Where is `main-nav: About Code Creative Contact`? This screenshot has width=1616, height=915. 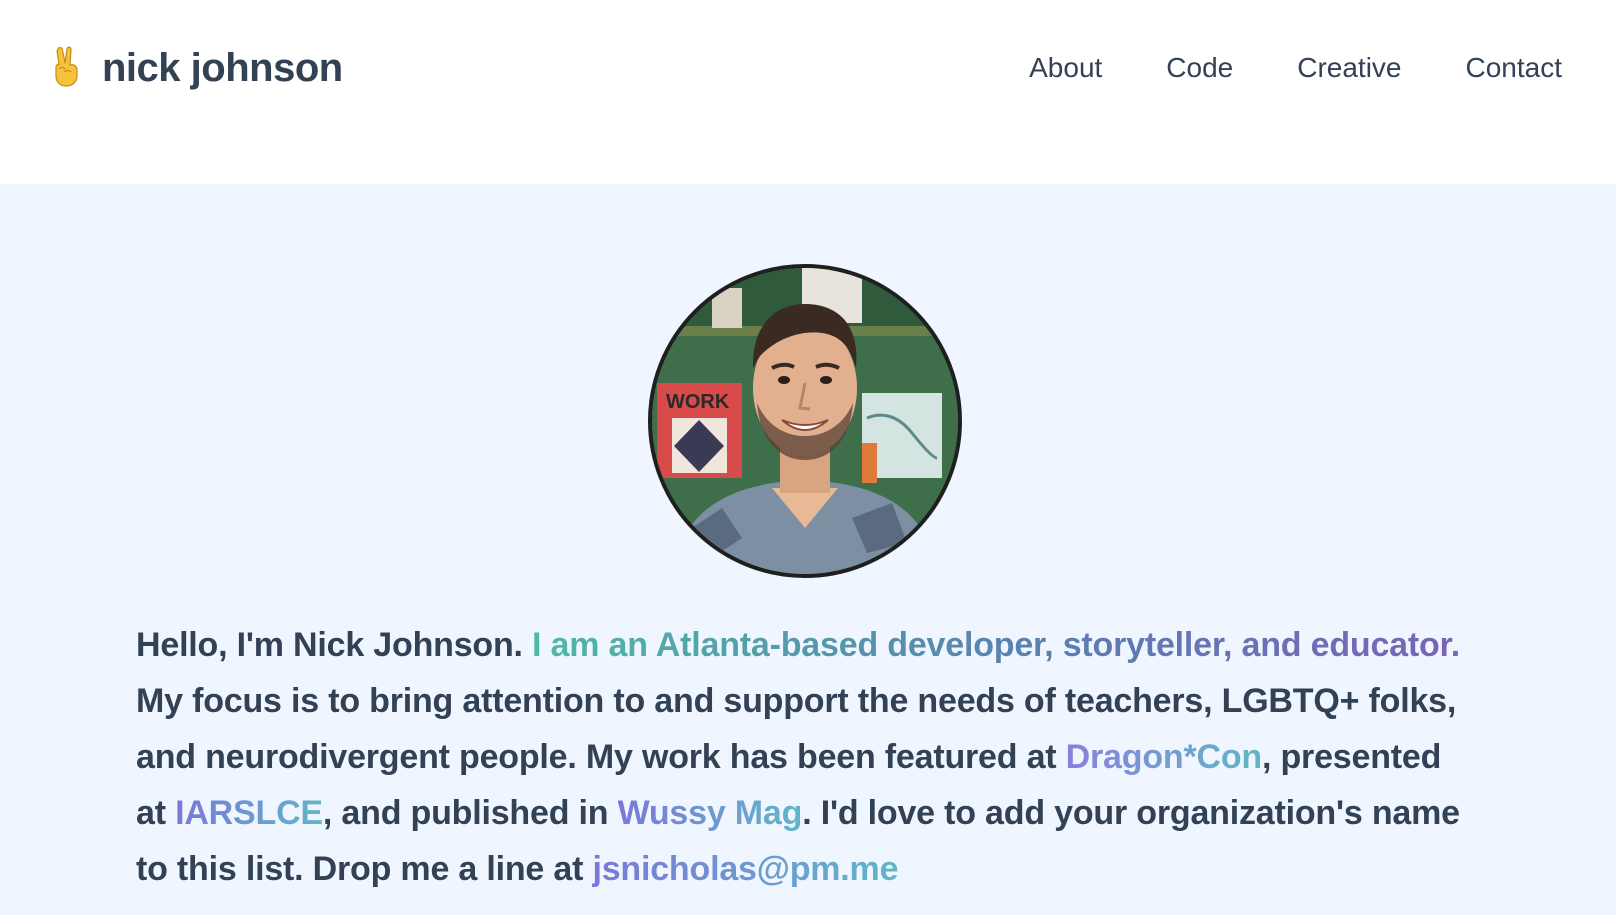 main-nav: About Code Creative Contact is located at coordinates (1295, 68).